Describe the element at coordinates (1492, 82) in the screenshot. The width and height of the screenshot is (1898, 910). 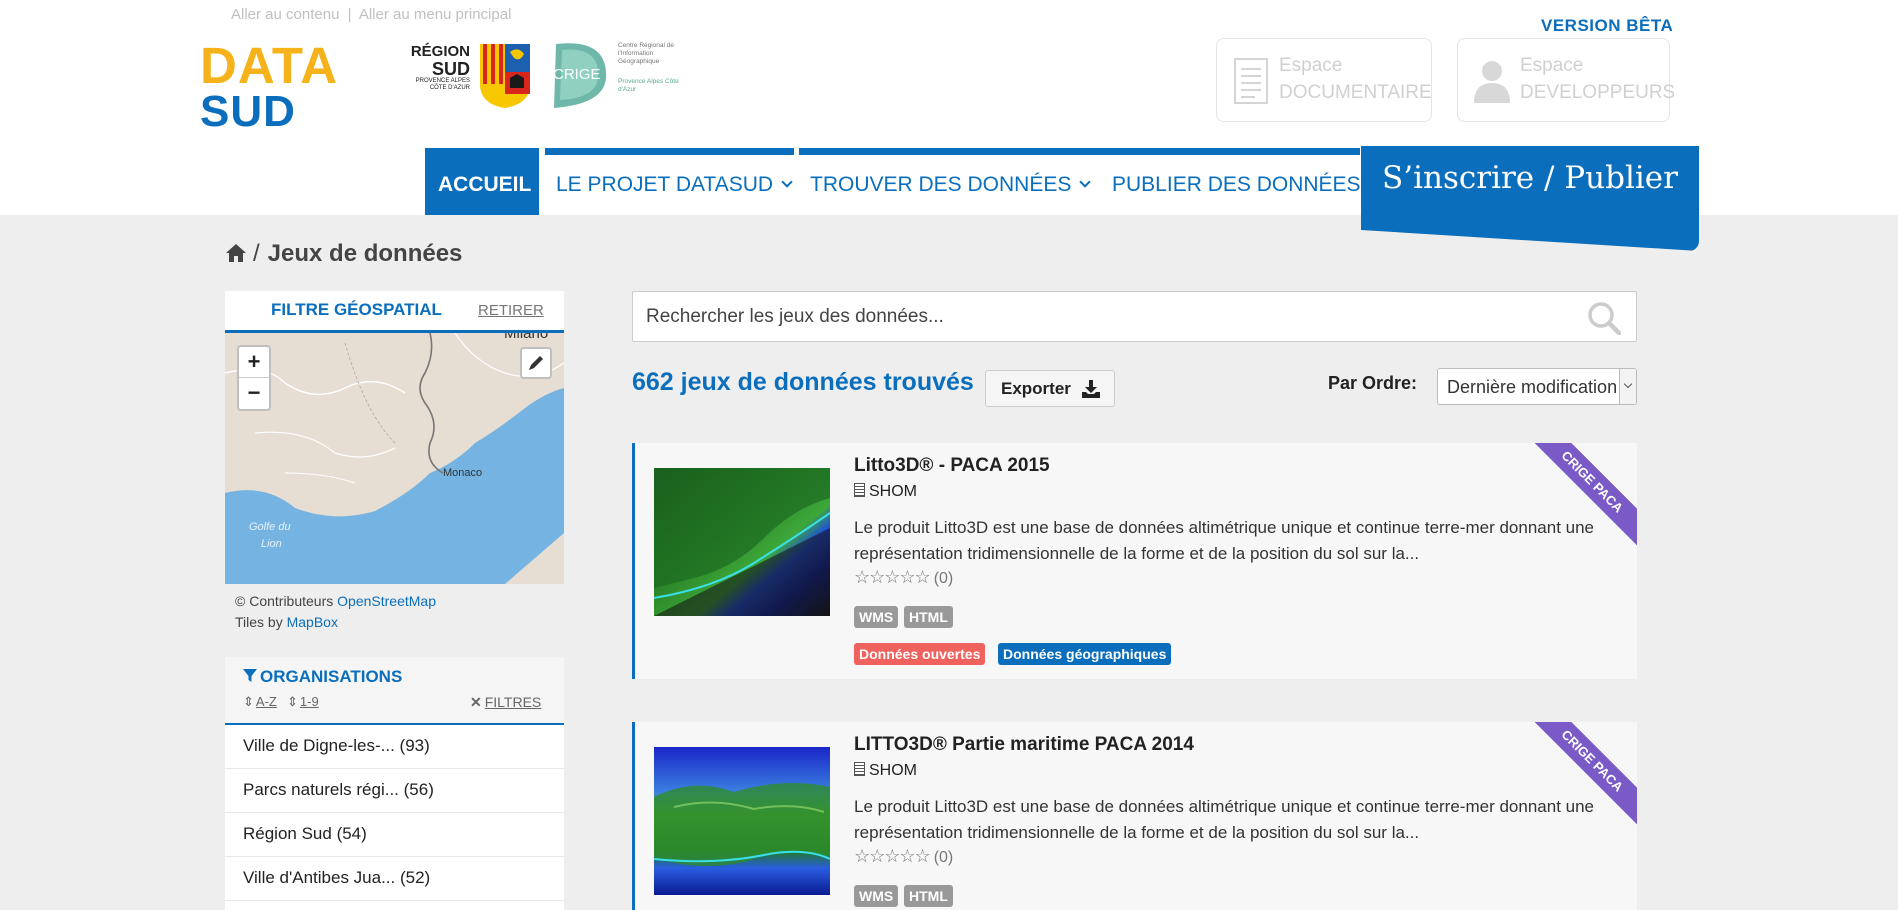
I see `user-icon` at that location.